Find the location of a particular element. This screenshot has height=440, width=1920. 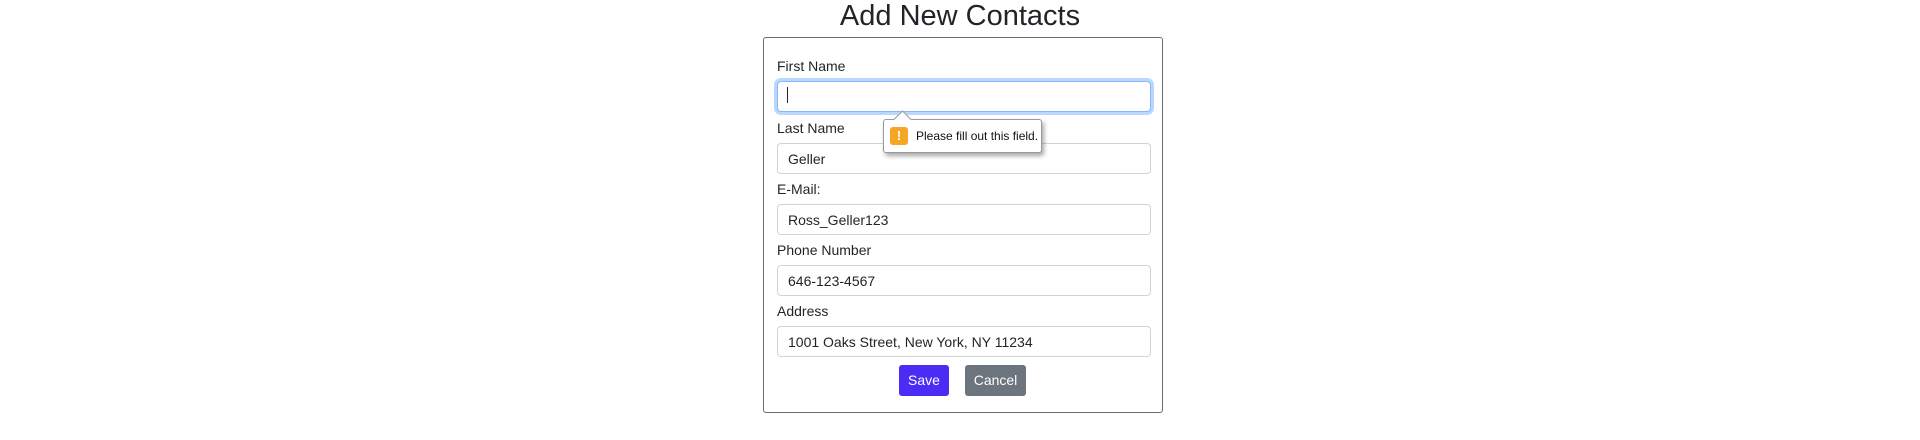

phone-number-label: Phone Number is located at coordinates (824, 250).